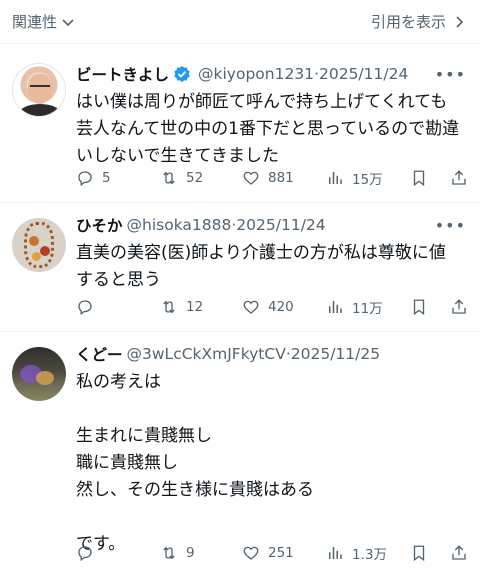  I want to click on post-header: くどー @3wLcCkXmJFkytCV · 2025/11/25, so click(271, 354).